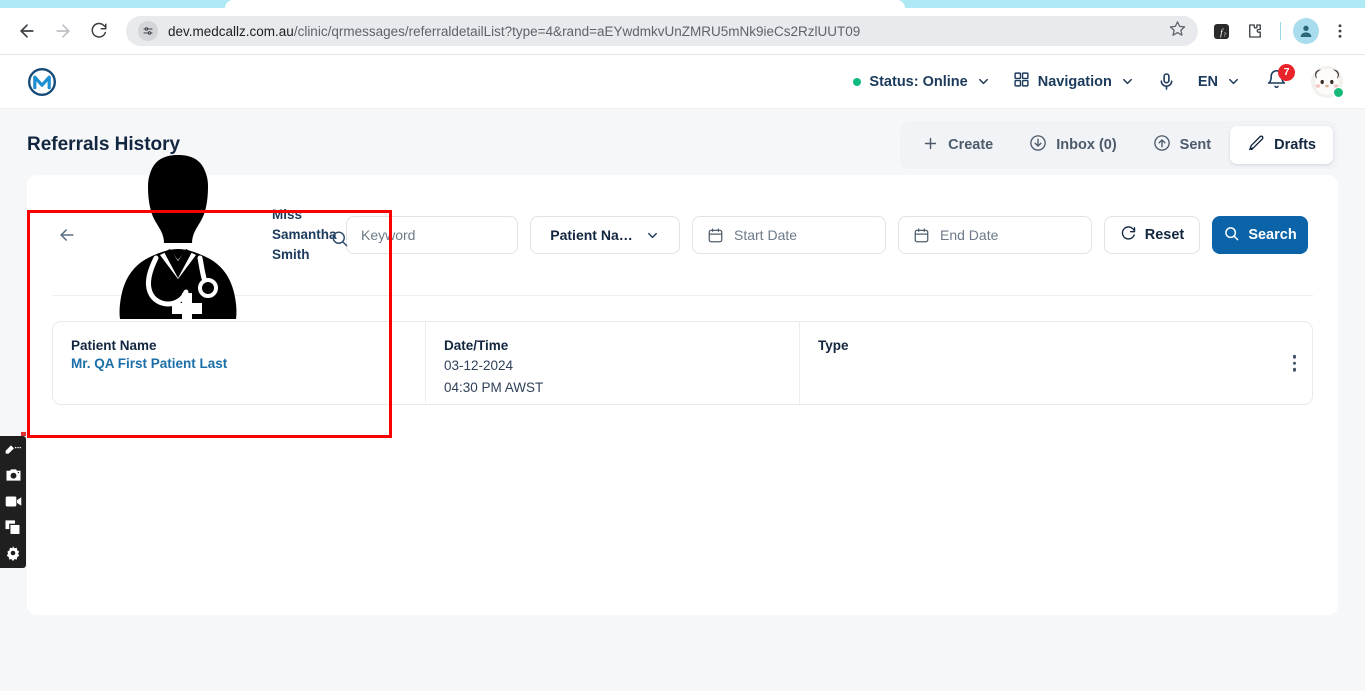 This screenshot has height=691, width=1365. Describe the element at coordinates (930, 145) in the screenshot. I see `plus-icon` at that location.